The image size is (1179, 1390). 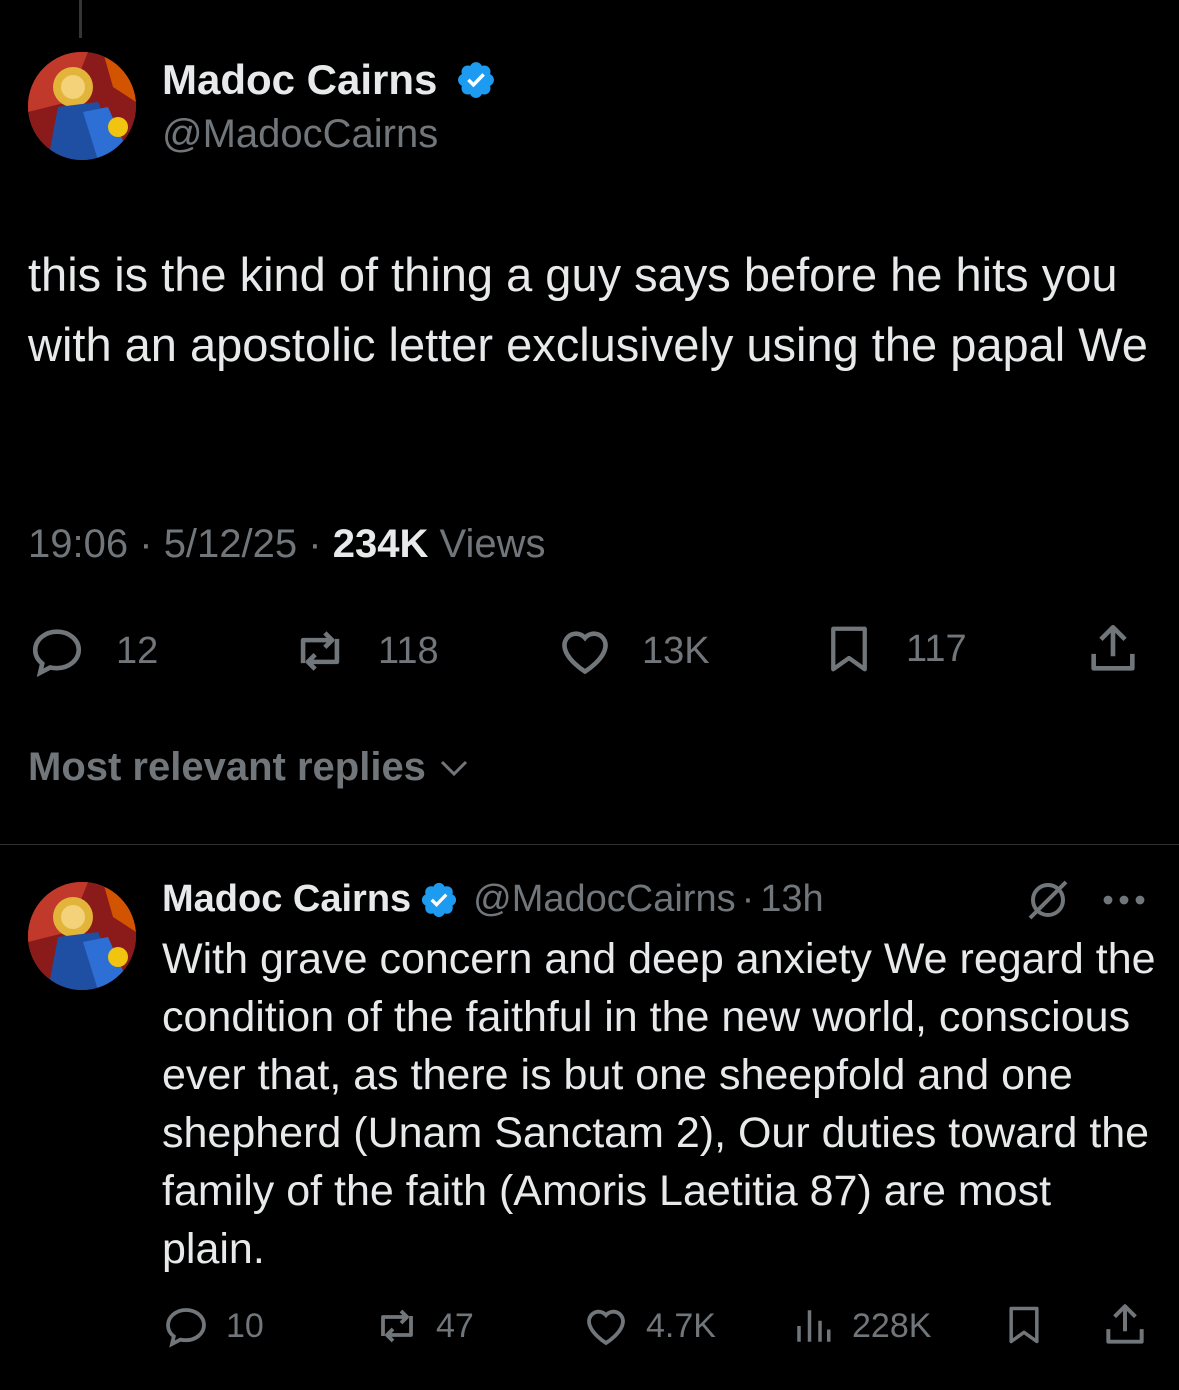 I want to click on reply-author-handle: @MadocCairns, so click(x=604, y=899).